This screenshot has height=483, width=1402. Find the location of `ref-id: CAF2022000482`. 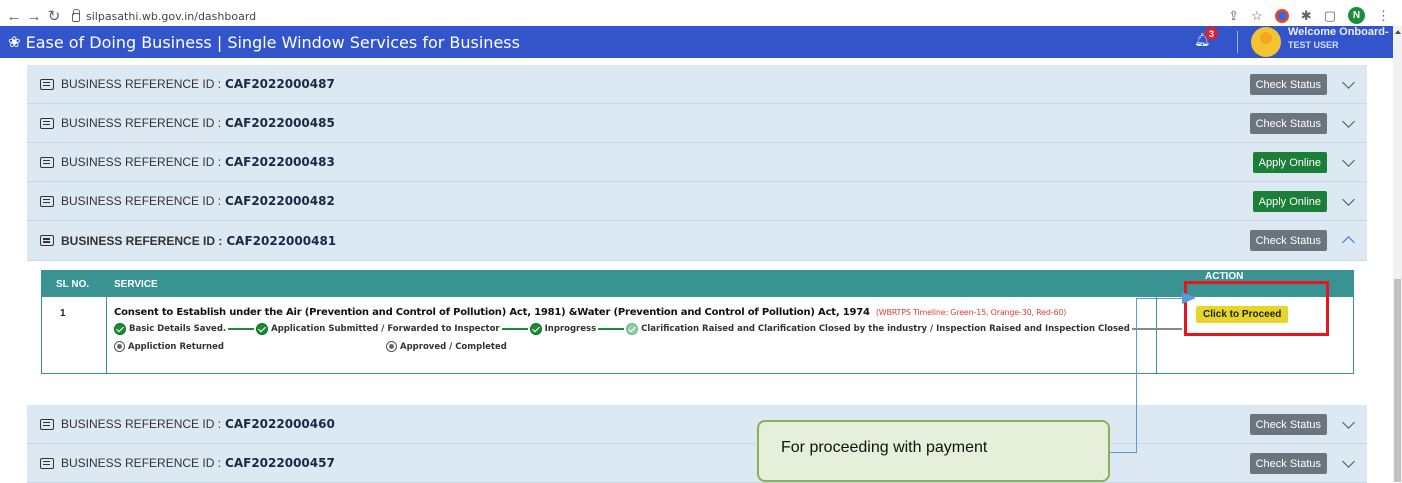

ref-id: CAF2022000482 is located at coordinates (280, 201).